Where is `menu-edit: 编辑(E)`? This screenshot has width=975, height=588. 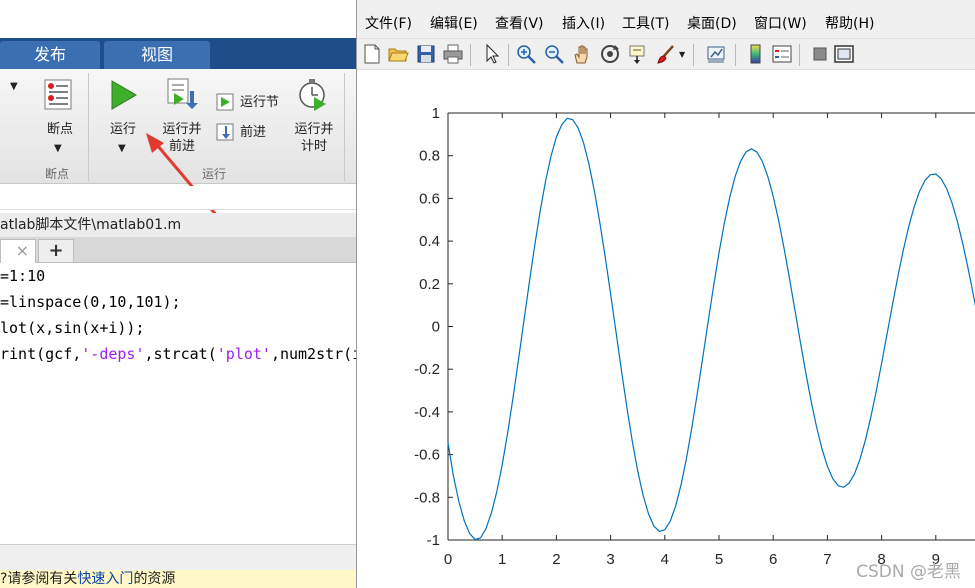 menu-edit: 编辑(E) is located at coordinates (454, 23).